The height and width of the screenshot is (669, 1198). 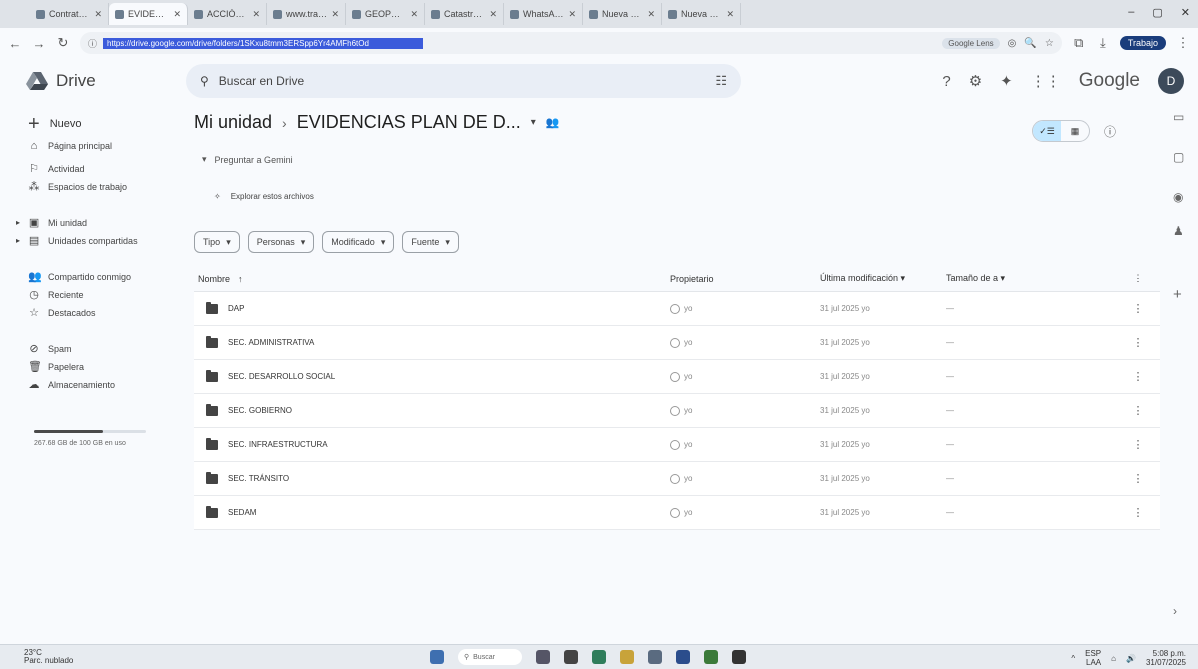 What do you see at coordinates (18, 222) in the screenshot?
I see `expand-arrow-icon: ▸` at bounding box center [18, 222].